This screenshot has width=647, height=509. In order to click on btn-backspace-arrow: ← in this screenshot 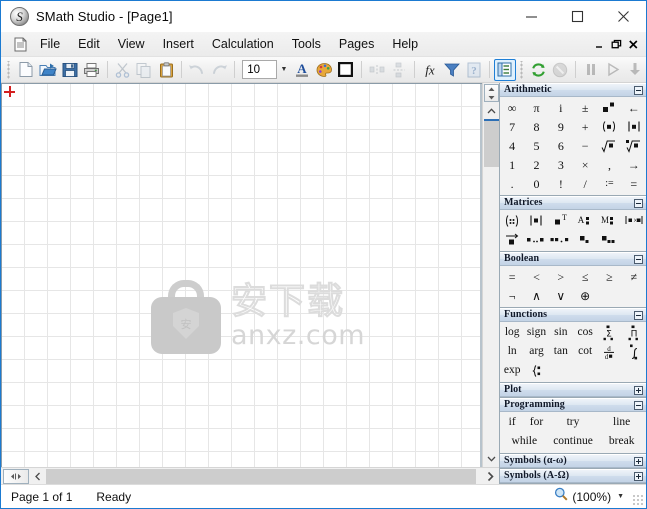, I will do `click(634, 107)`.